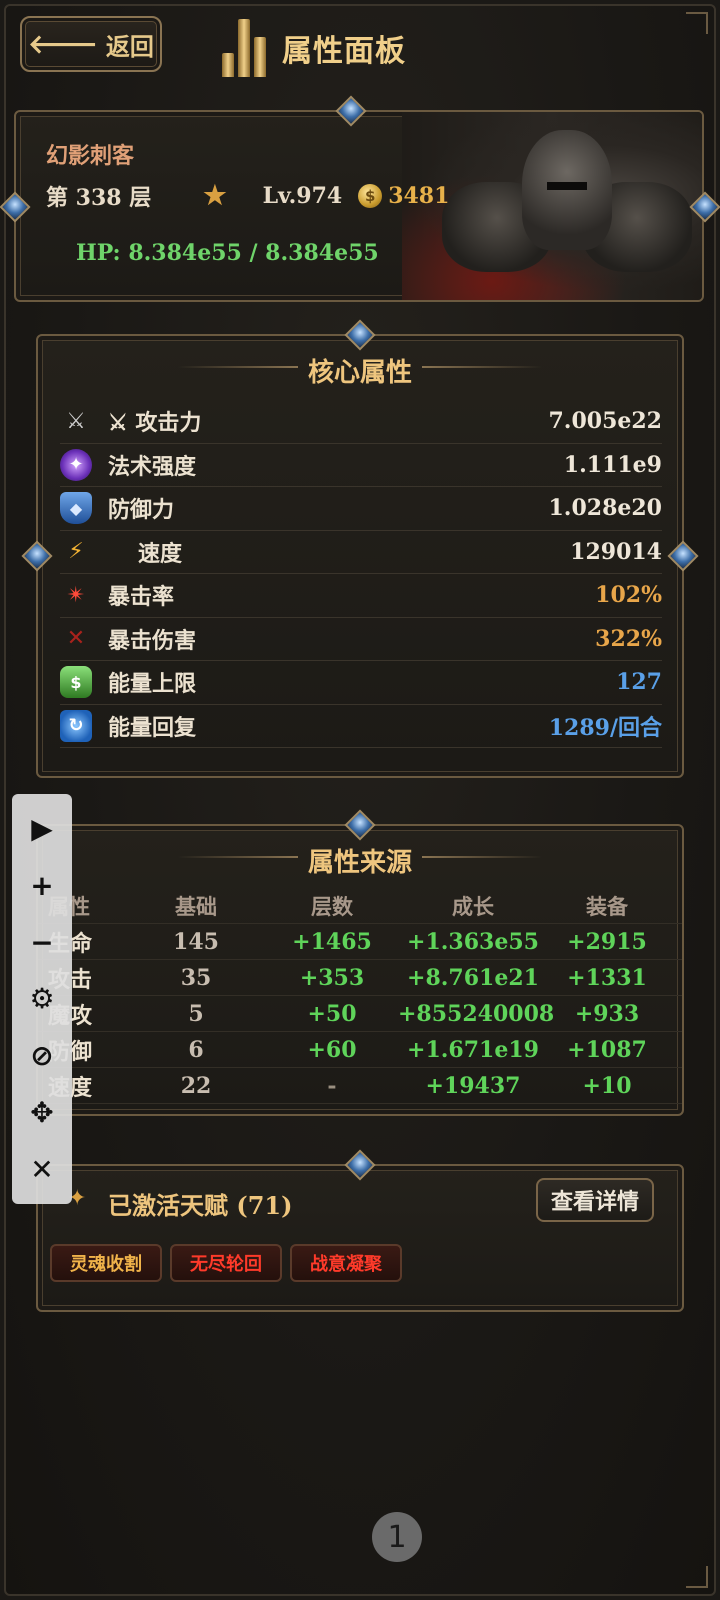  I want to click on stat-label: 能量上限, so click(152, 684).